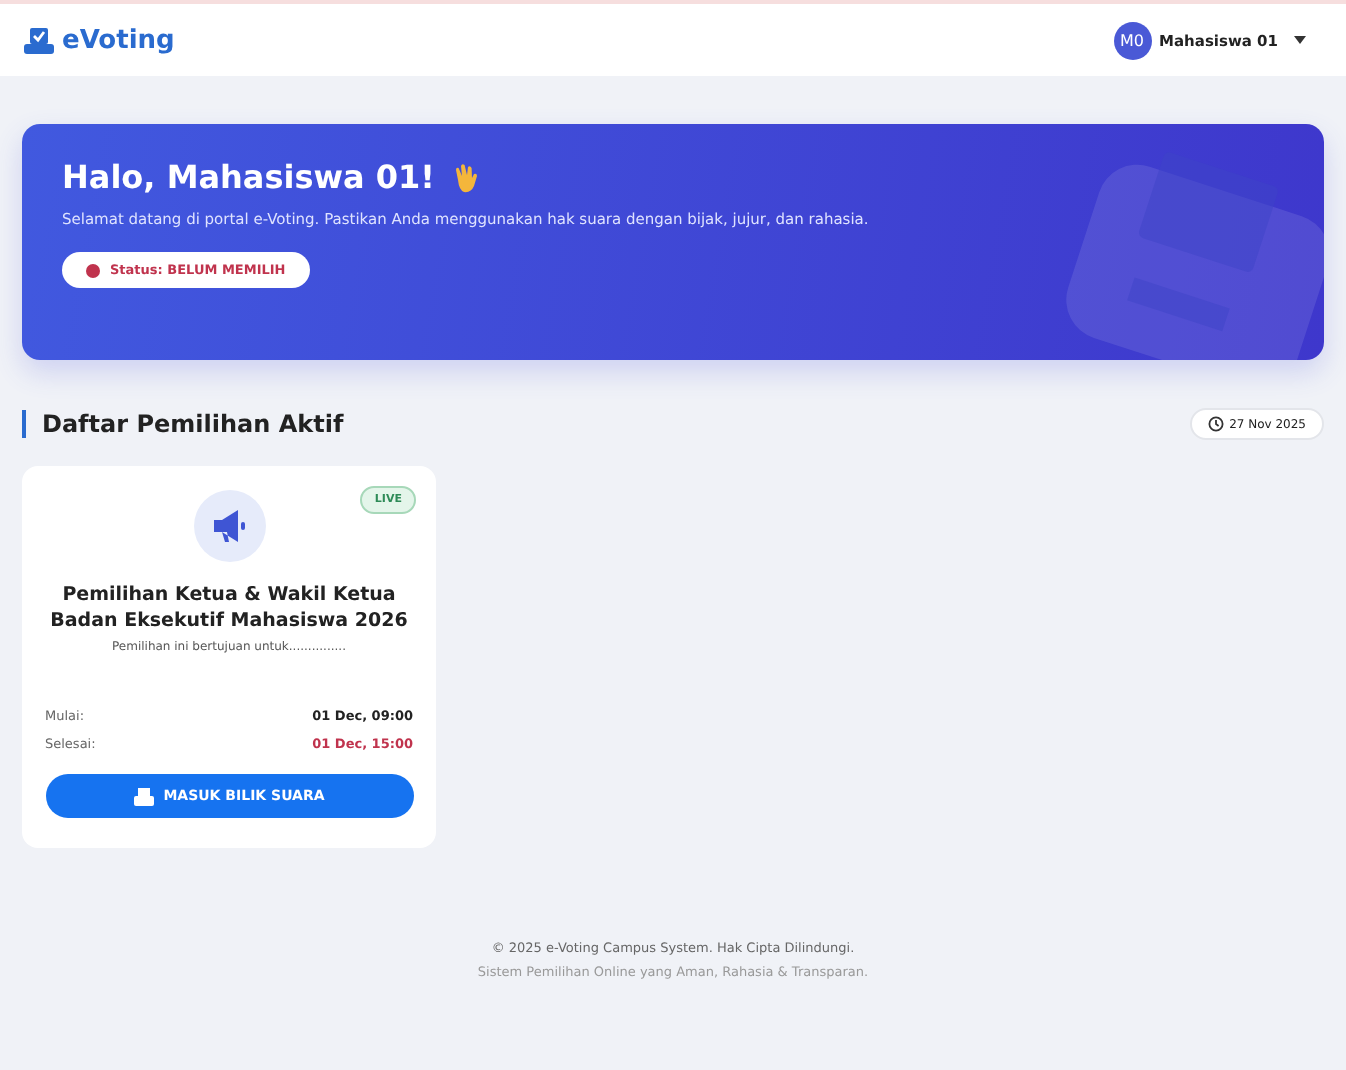  Describe the element at coordinates (1215, 424) in the screenshot. I see `clock-icon` at that location.